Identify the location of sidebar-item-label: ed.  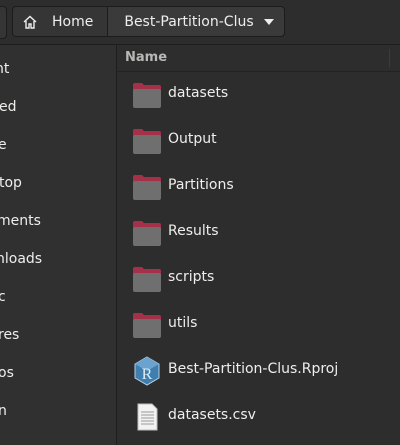
(8, 107).